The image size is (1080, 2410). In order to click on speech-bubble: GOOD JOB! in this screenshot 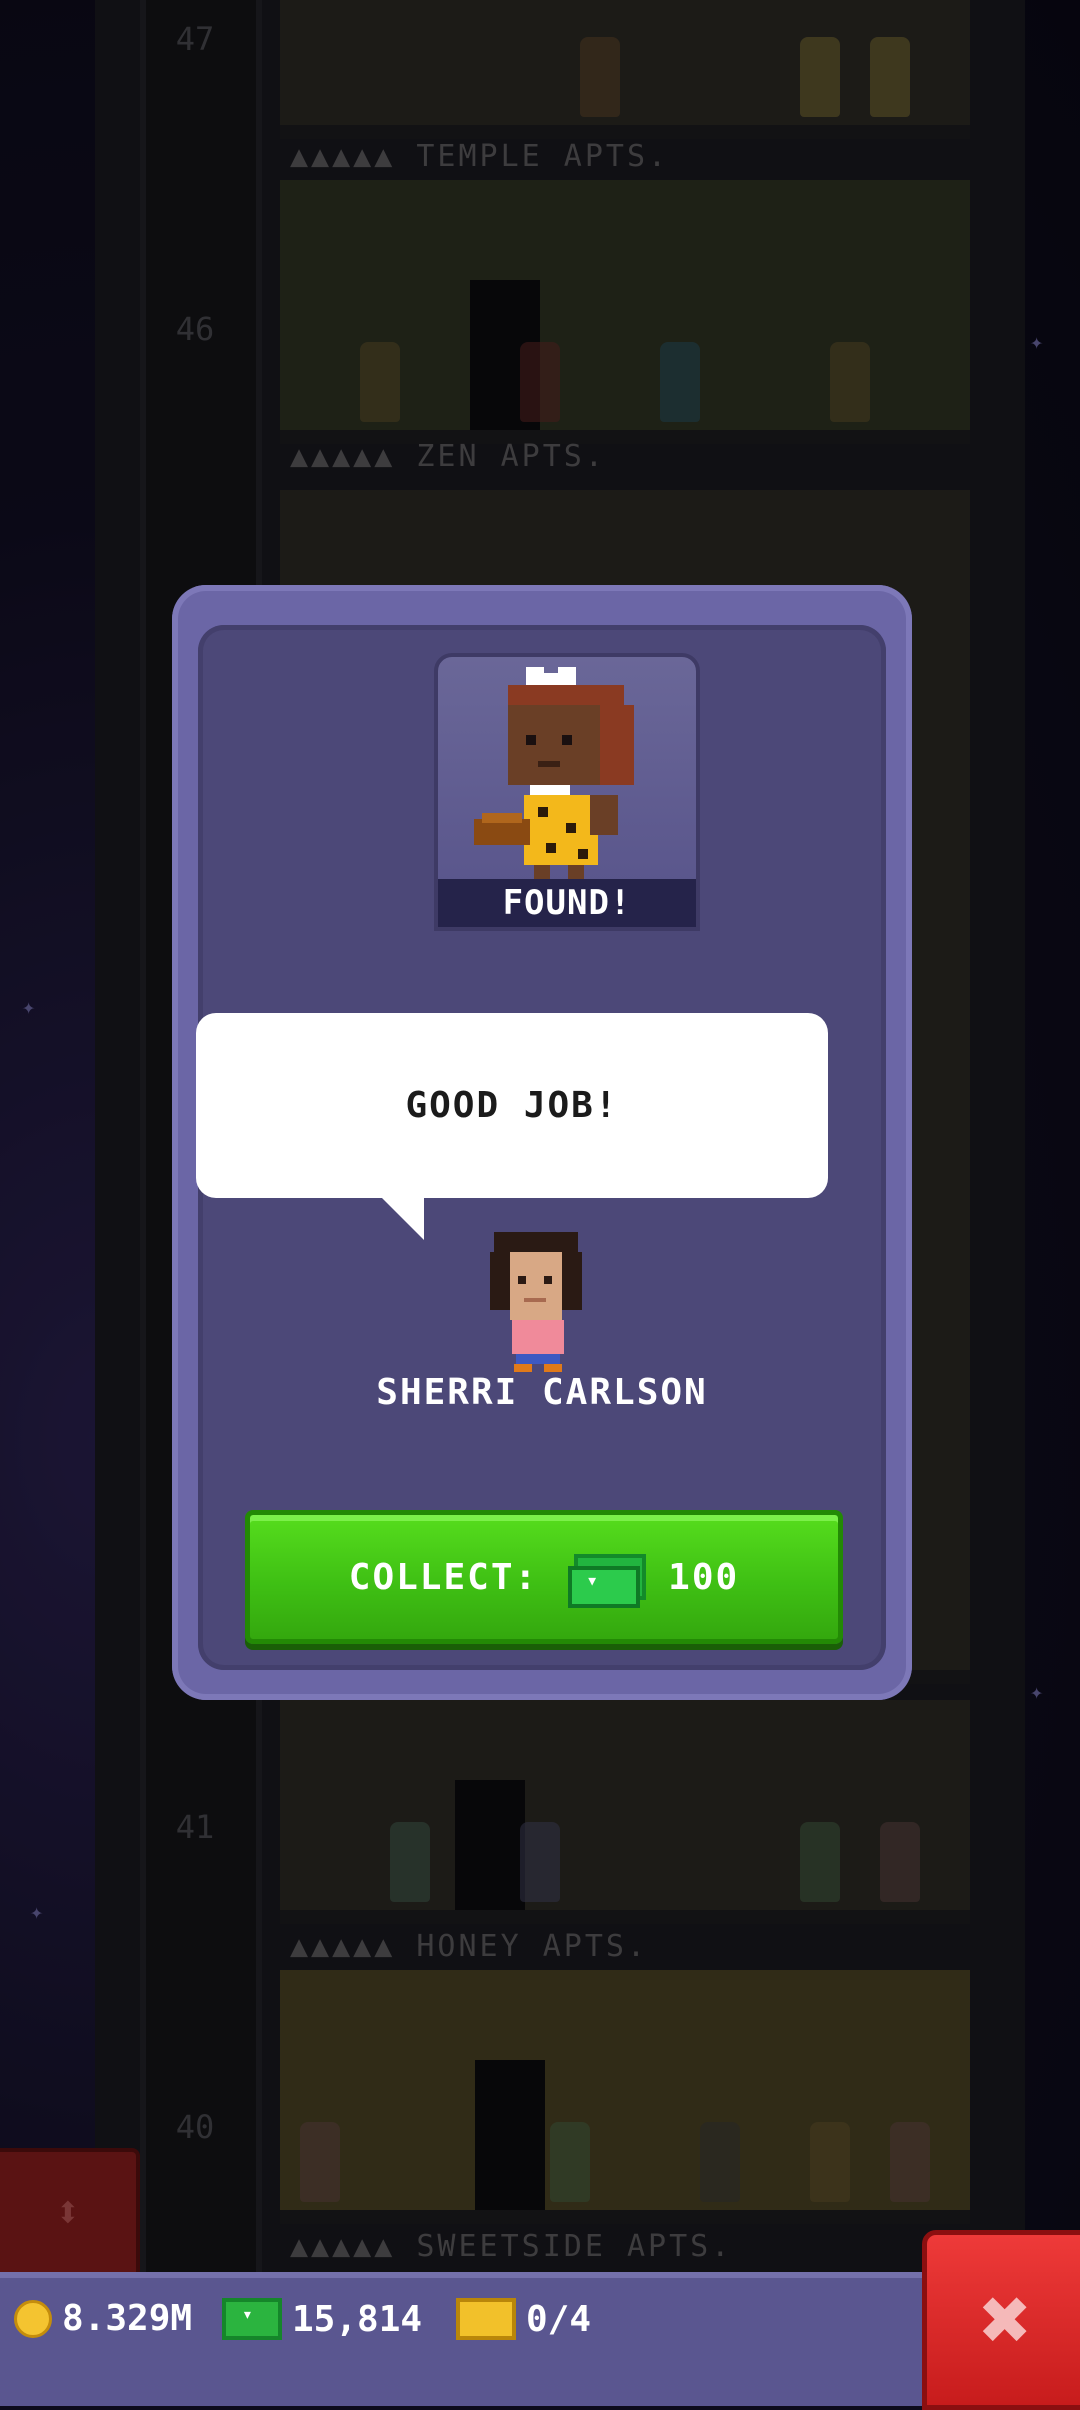, I will do `click(512, 1105)`.